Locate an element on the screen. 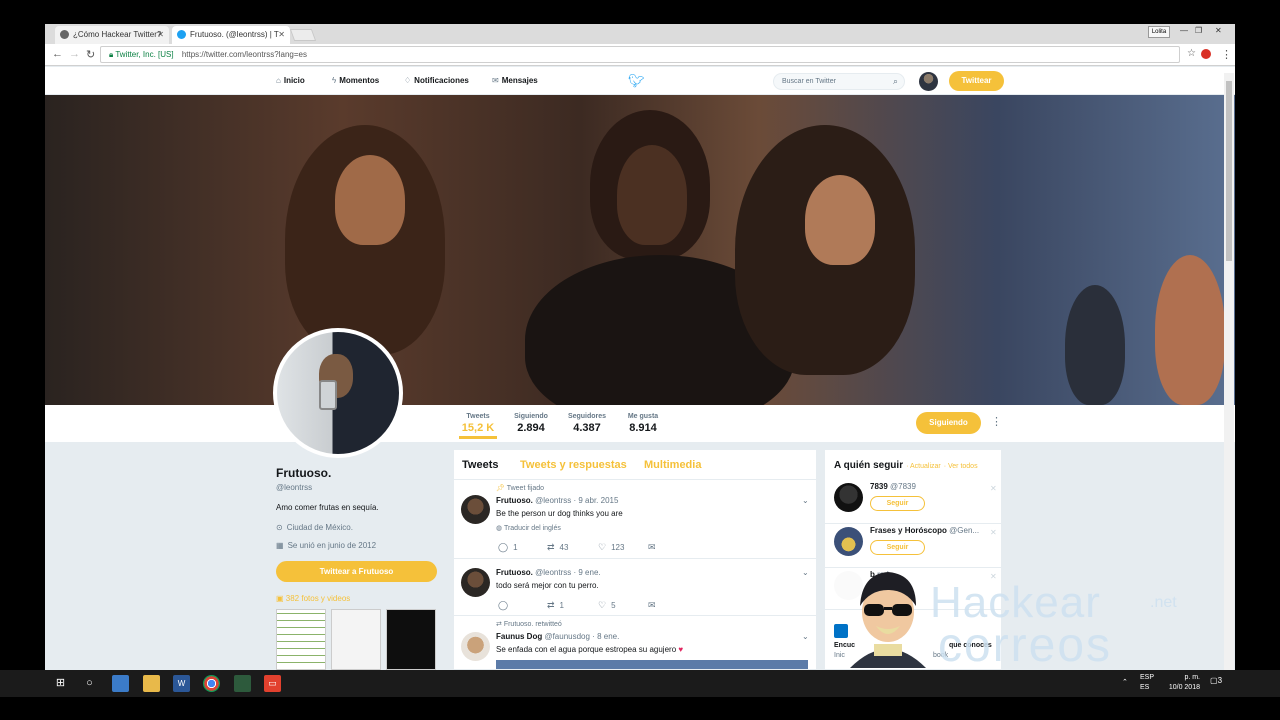 This screenshot has width=1280, height=720. new-tab-button is located at coordinates (303, 35).